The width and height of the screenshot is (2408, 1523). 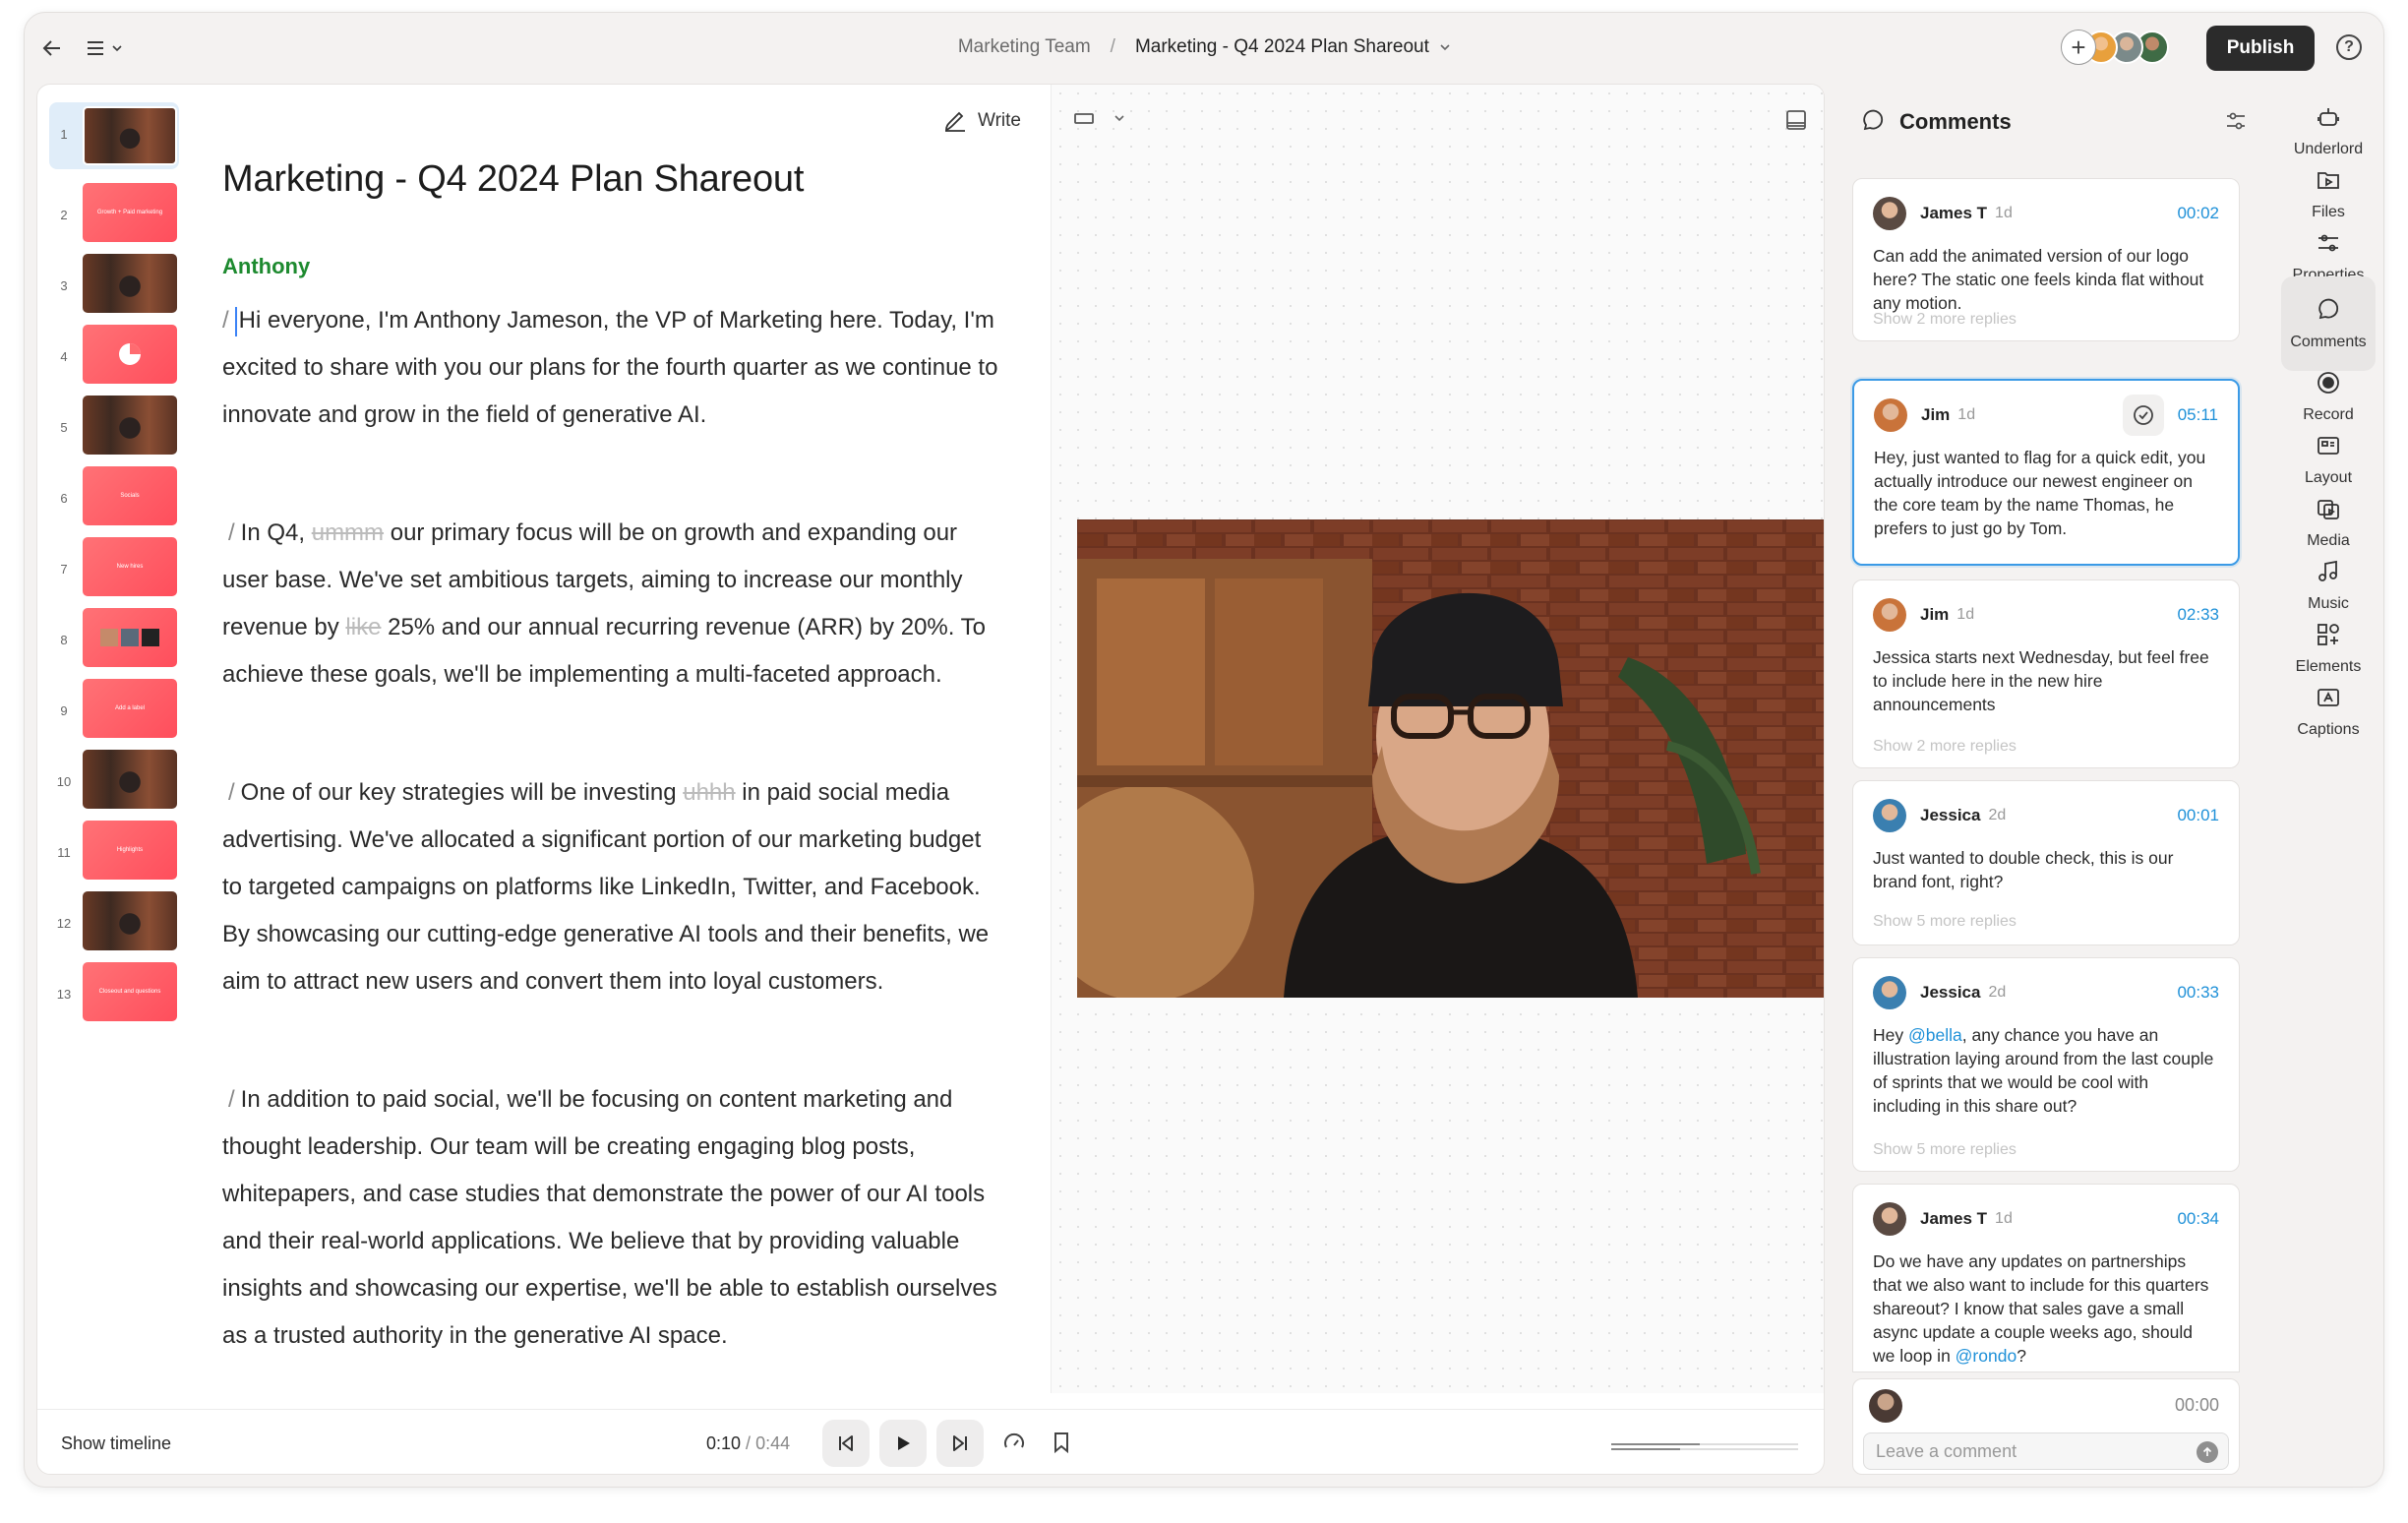 What do you see at coordinates (2328, 446) in the screenshot?
I see `layout-icon` at bounding box center [2328, 446].